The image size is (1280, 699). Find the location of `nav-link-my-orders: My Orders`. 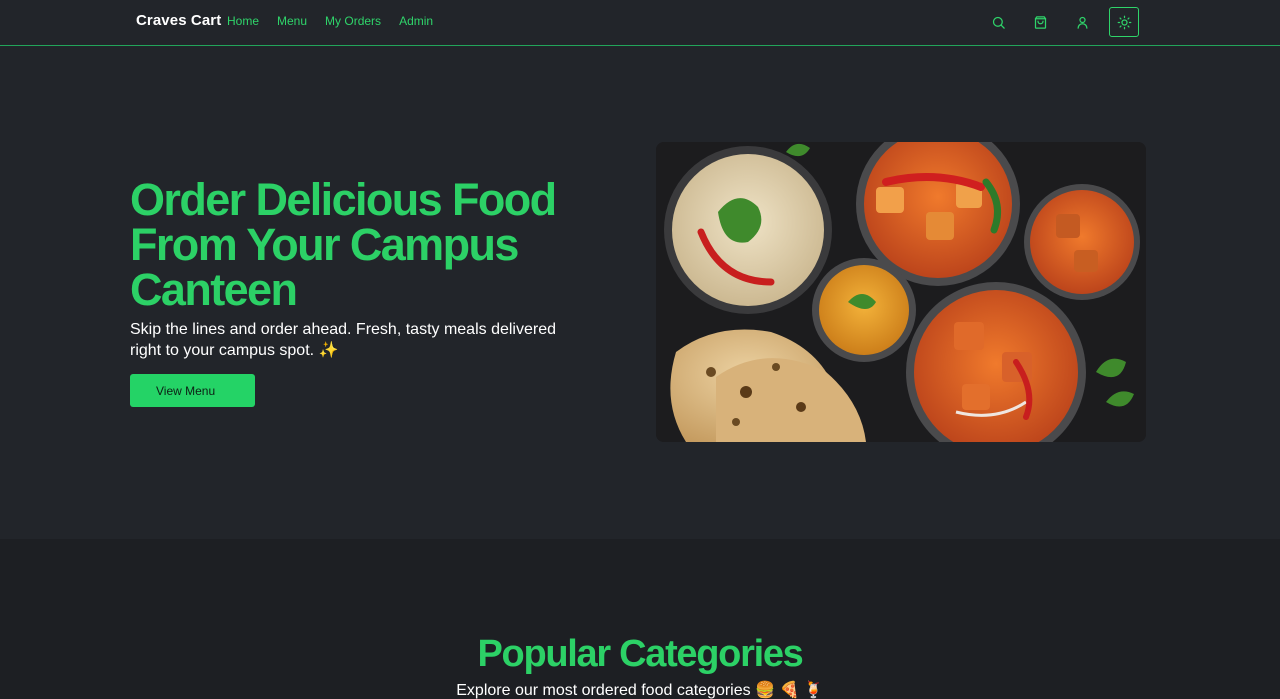

nav-link-my-orders: My Orders is located at coordinates (353, 21).